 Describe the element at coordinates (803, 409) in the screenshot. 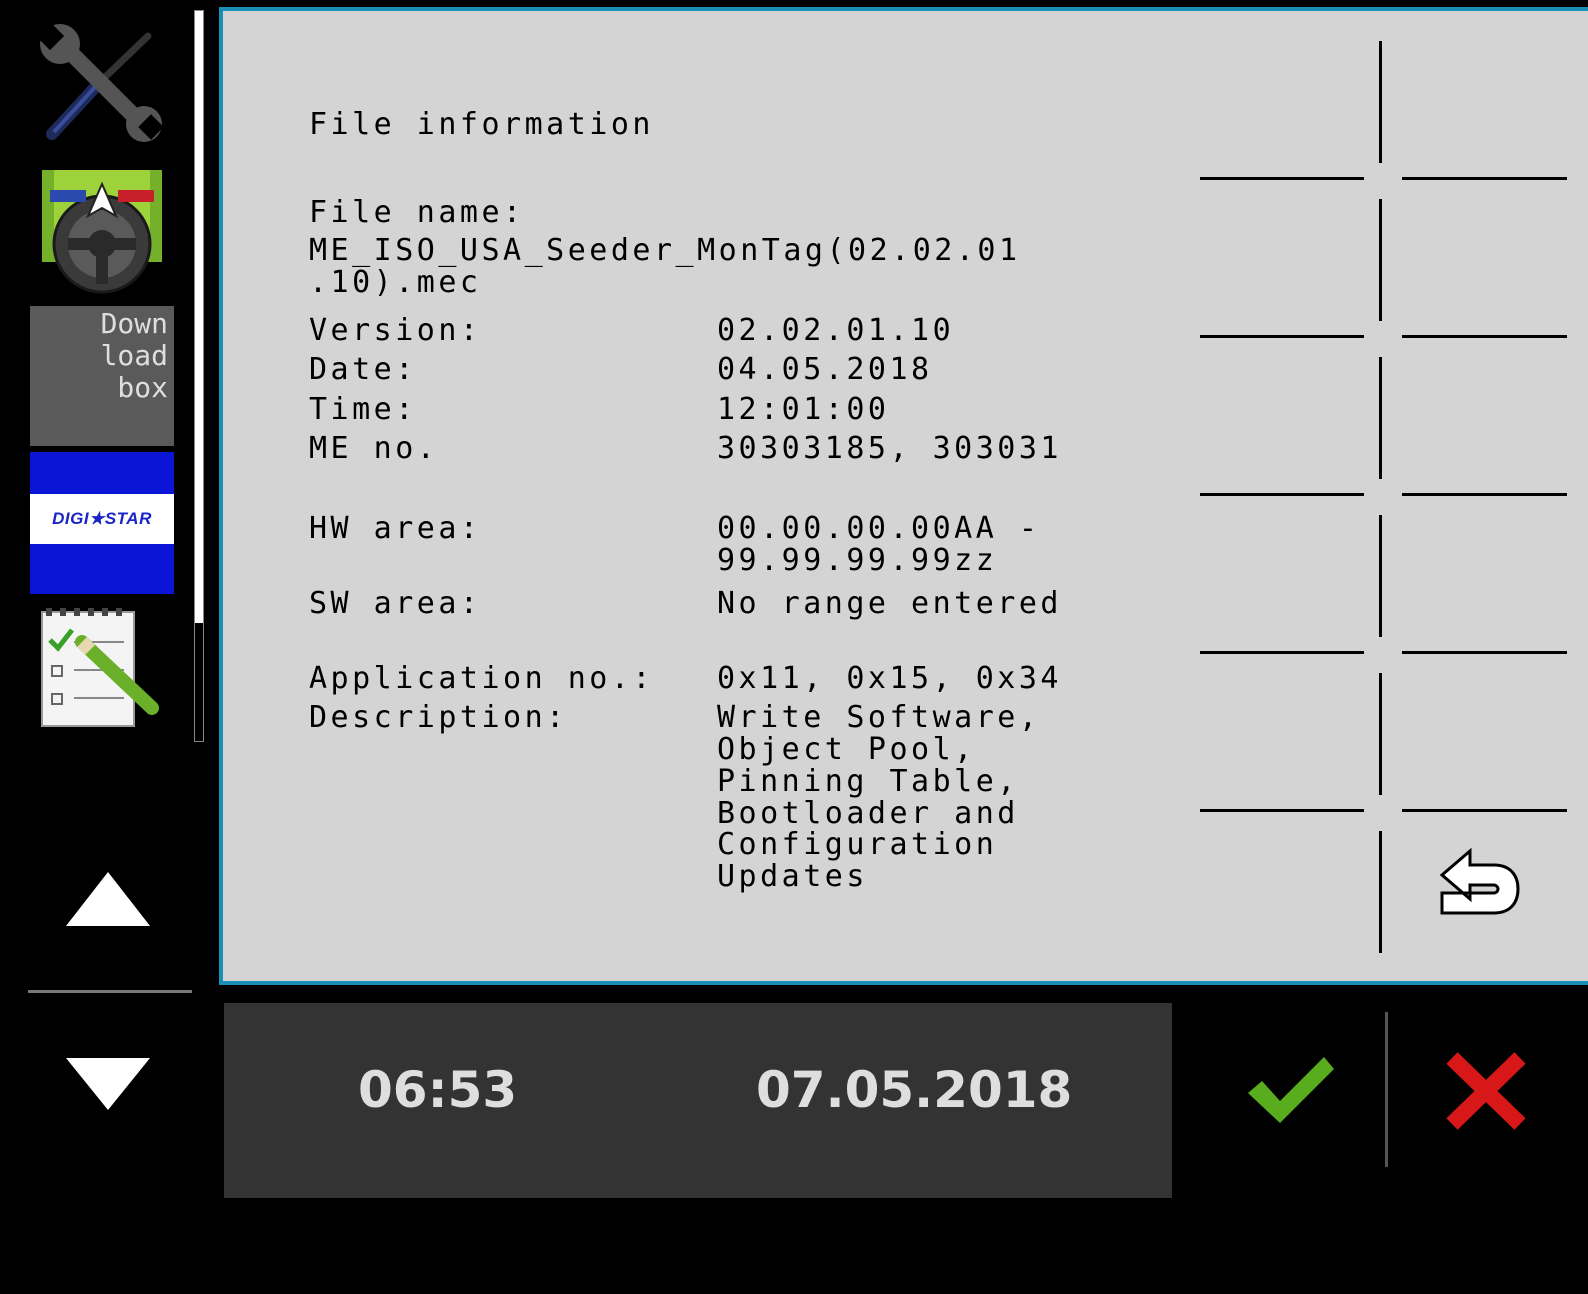

I see `time-value: 12:01:00` at that location.